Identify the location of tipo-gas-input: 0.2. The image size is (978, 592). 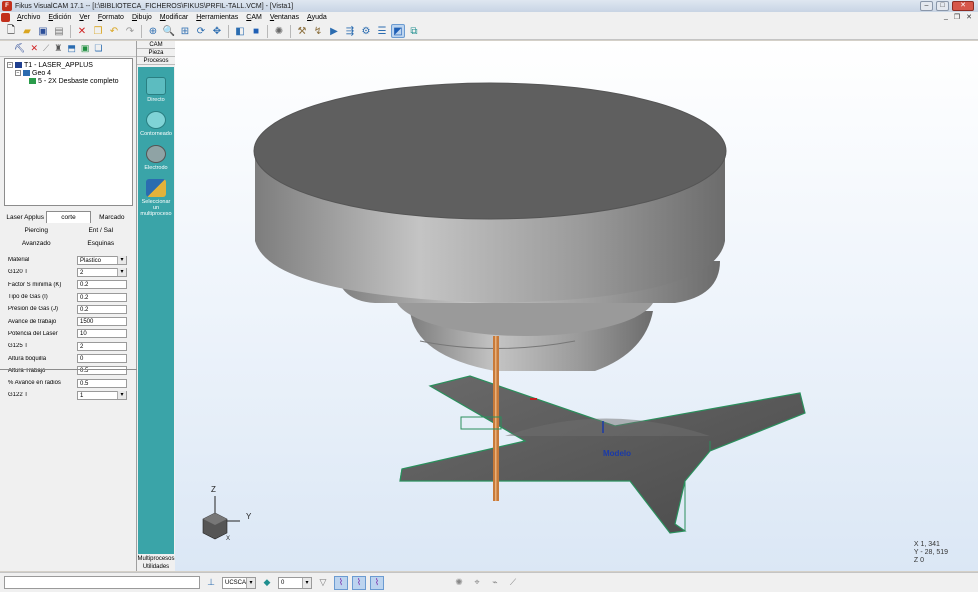
(102, 297).